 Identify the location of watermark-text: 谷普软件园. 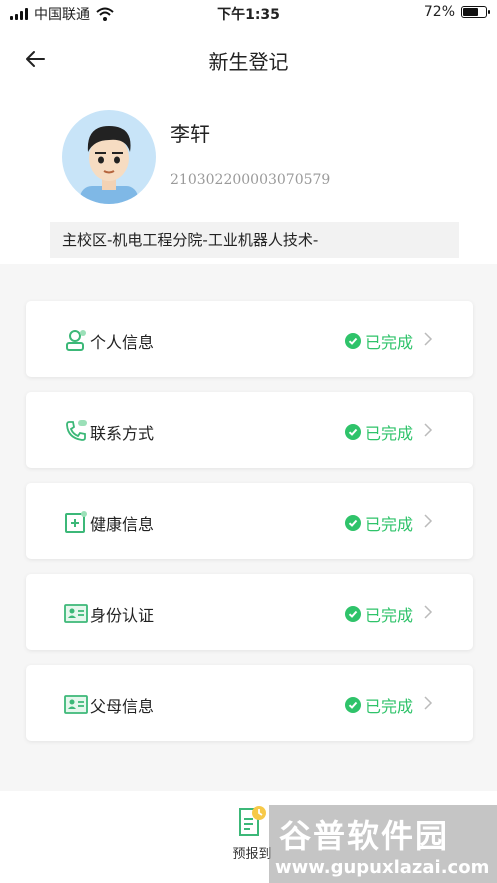
(364, 836).